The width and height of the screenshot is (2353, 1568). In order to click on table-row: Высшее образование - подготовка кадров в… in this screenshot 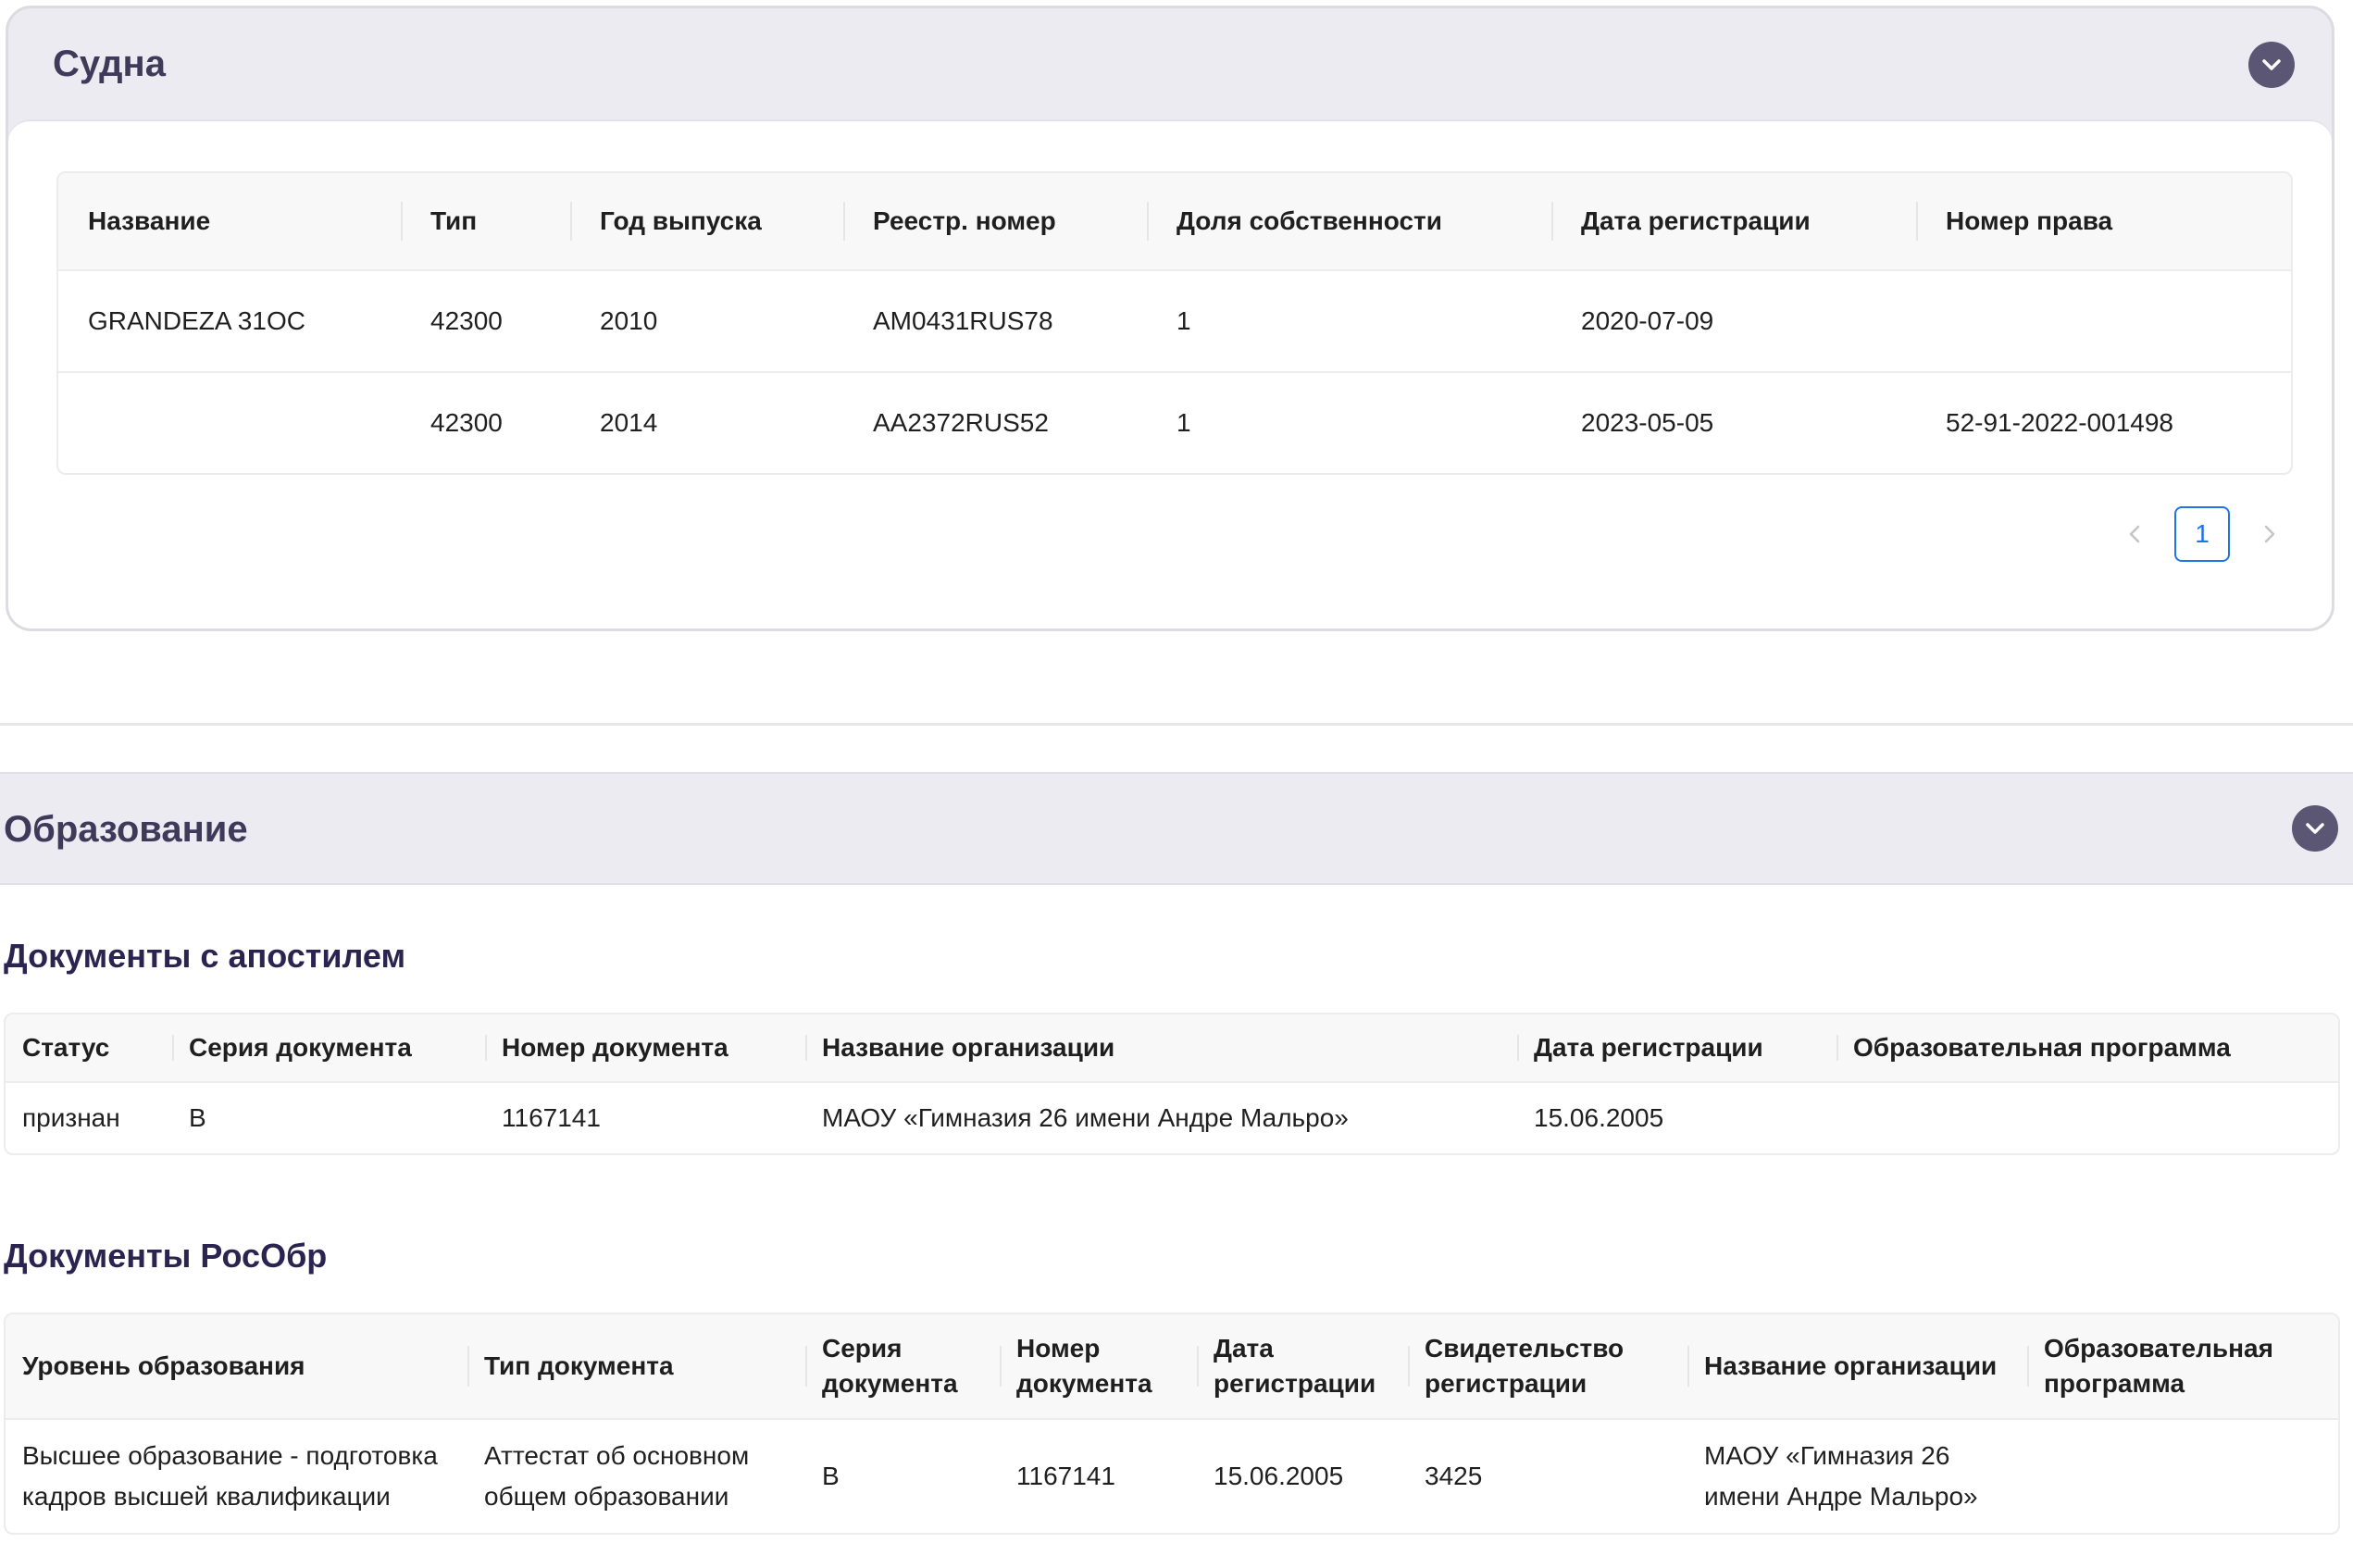, I will do `click(1172, 1475)`.